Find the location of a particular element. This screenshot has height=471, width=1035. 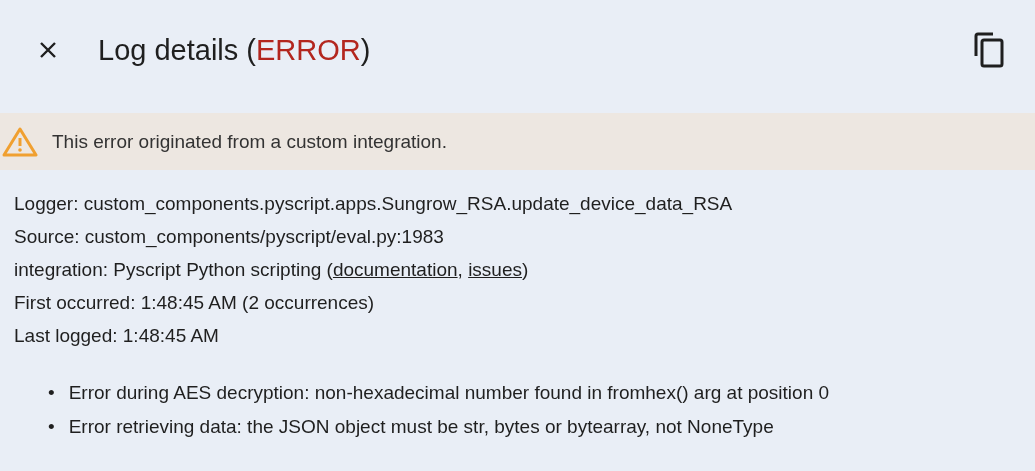

warning-text: This error originated from a custom integration. is located at coordinates (249, 141).